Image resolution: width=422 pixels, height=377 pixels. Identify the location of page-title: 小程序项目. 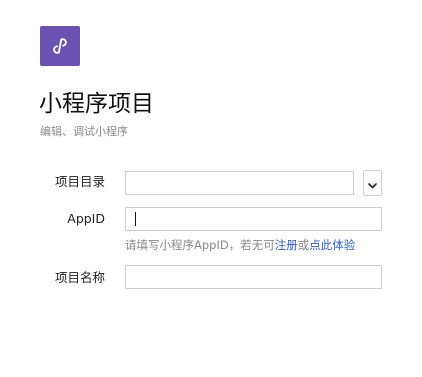
(96, 104).